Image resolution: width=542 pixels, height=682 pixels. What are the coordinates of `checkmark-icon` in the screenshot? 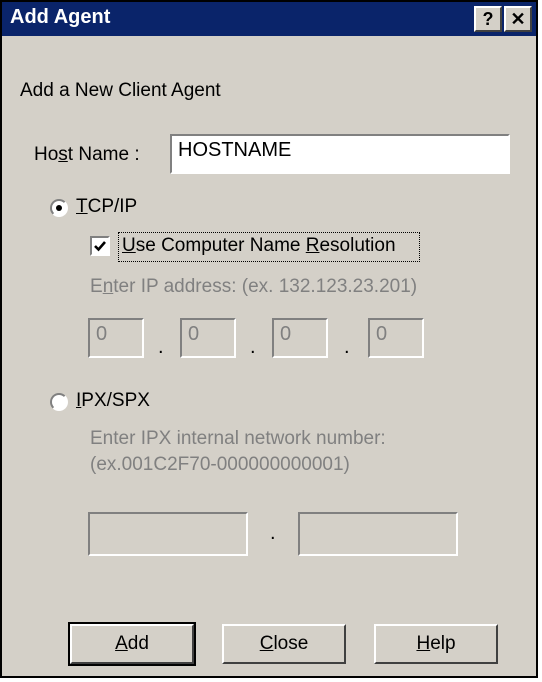 It's located at (100, 246).